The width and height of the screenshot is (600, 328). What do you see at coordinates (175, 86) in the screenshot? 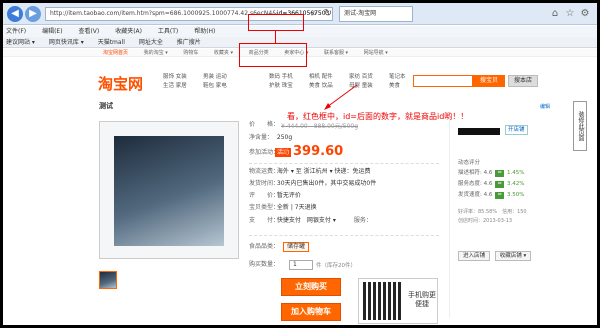
I see `channel-item: 生活 家居` at bounding box center [175, 86].